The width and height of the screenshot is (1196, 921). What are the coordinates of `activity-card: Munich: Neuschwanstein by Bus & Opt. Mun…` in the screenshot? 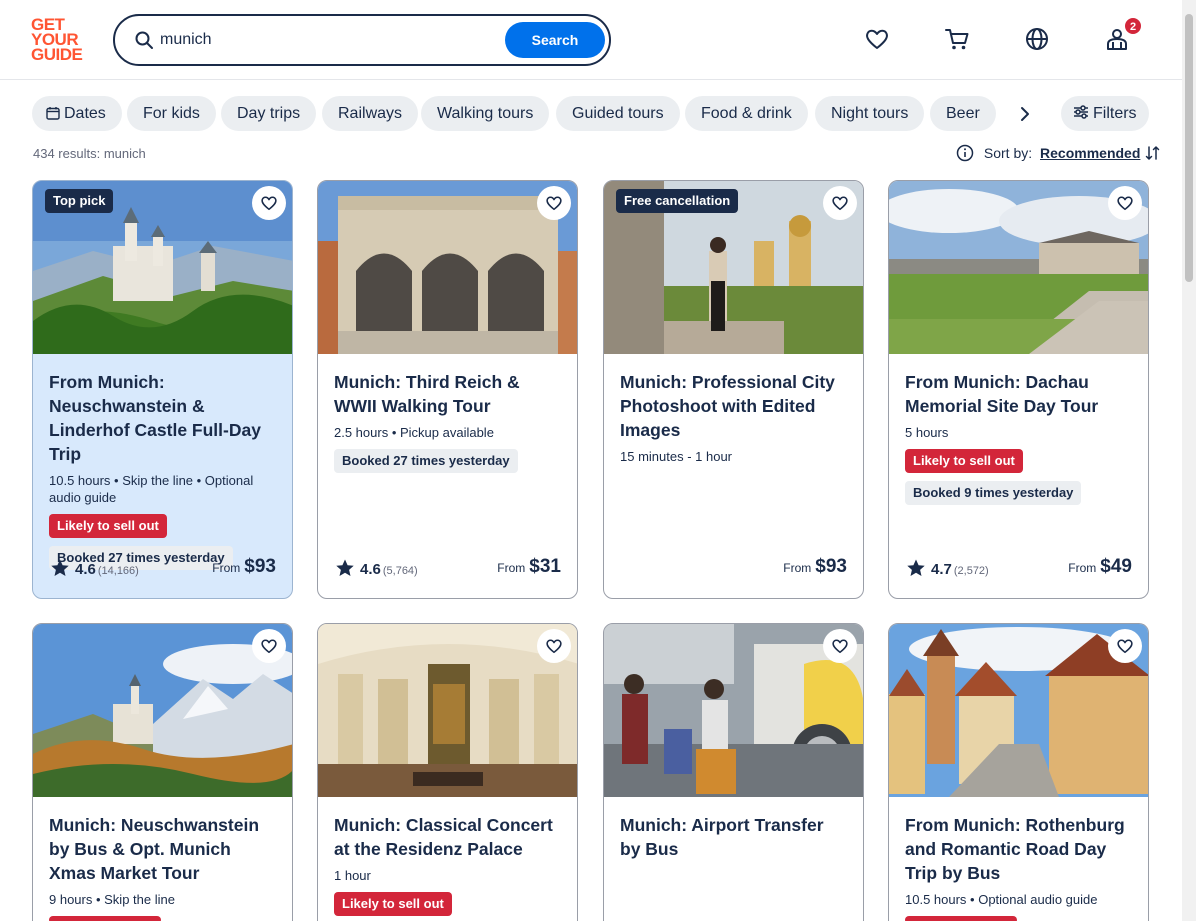 It's located at (162, 772).